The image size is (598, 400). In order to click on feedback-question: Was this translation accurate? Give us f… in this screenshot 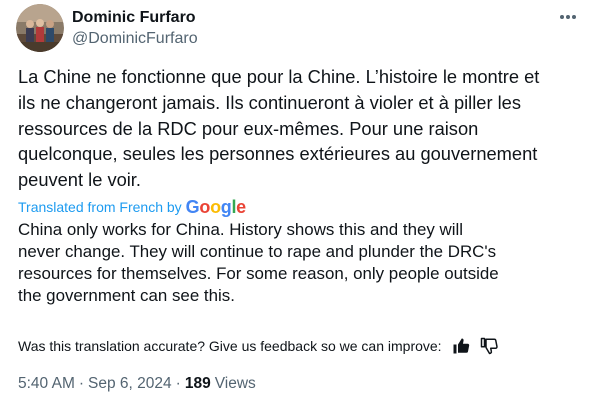, I will do `click(230, 346)`.